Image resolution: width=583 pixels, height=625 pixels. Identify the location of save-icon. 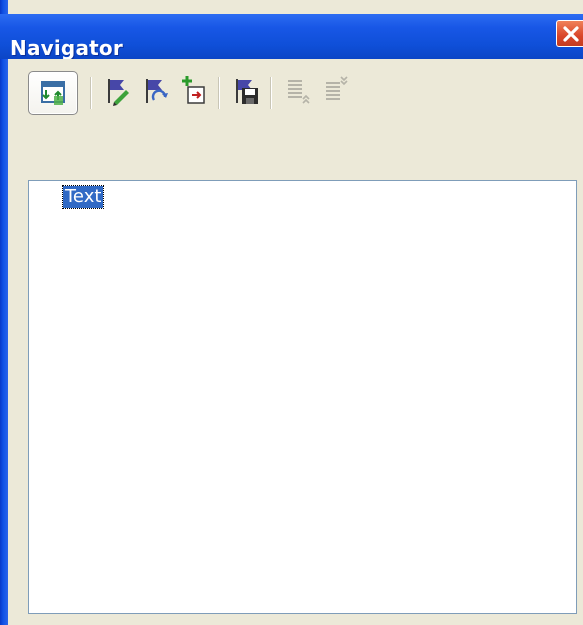
(247, 91).